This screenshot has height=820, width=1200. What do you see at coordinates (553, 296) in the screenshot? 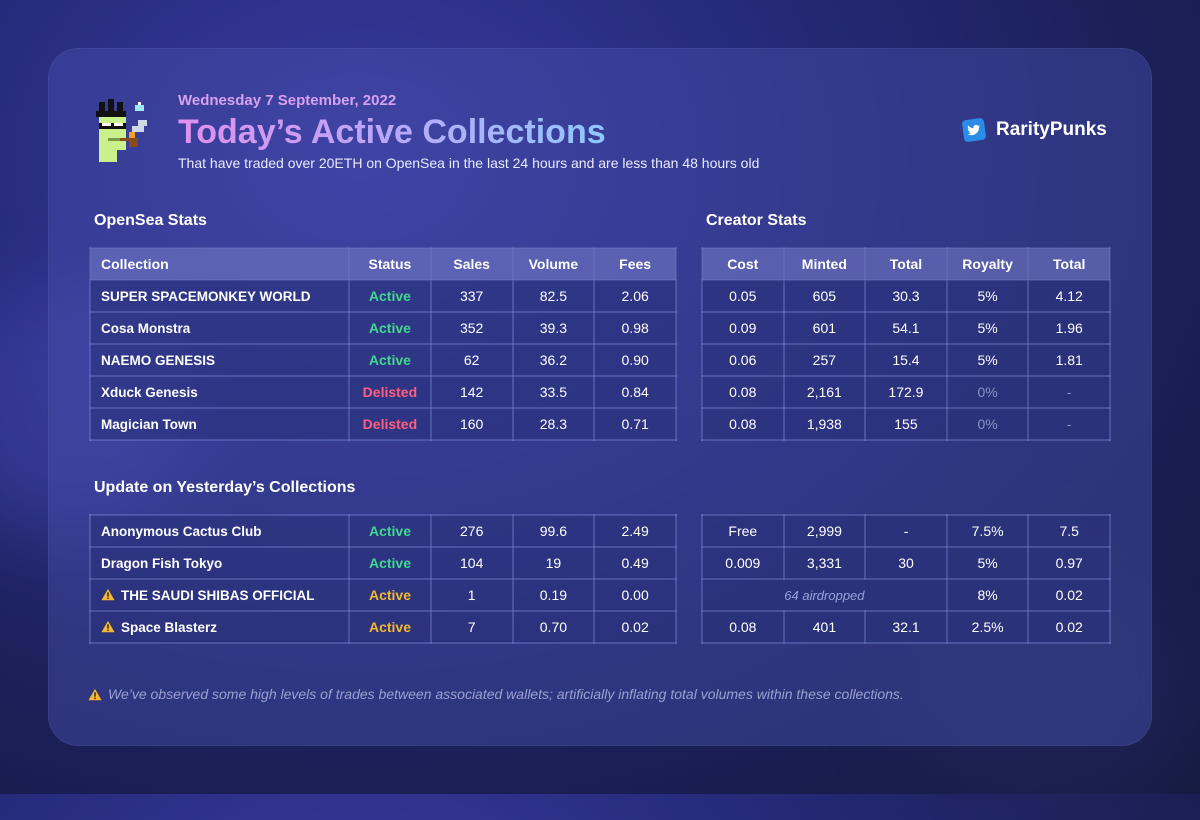
I see `volume-cell: 82.5` at bounding box center [553, 296].